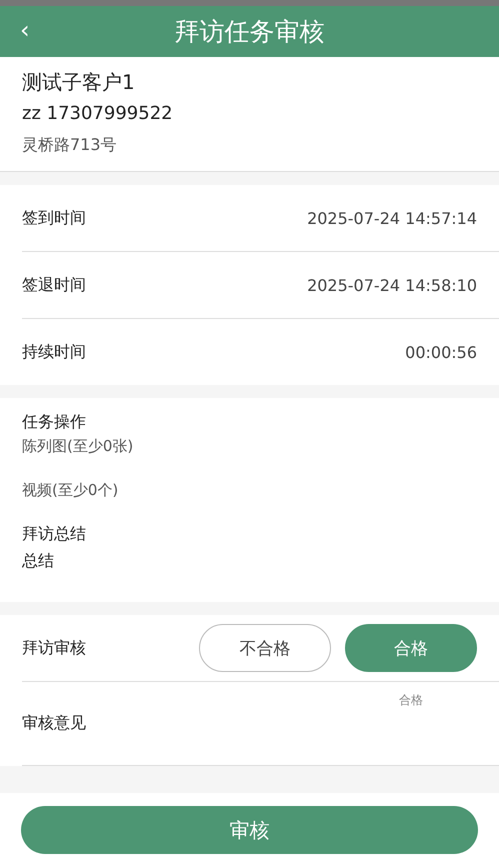 This screenshot has height=867, width=499. Describe the element at coordinates (25, 30) in the screenshot. I see `back-button: ‹` at that location.